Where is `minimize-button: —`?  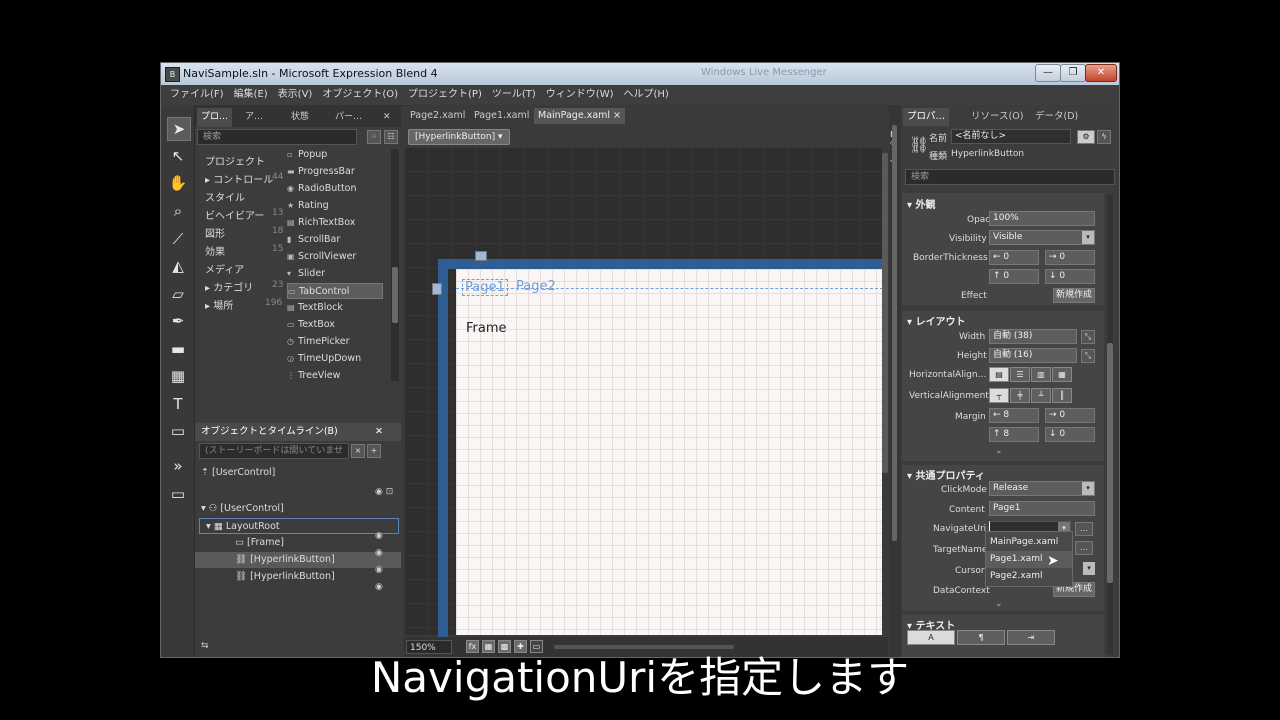
minimize-button: — is located at coordinates (1048, 73).